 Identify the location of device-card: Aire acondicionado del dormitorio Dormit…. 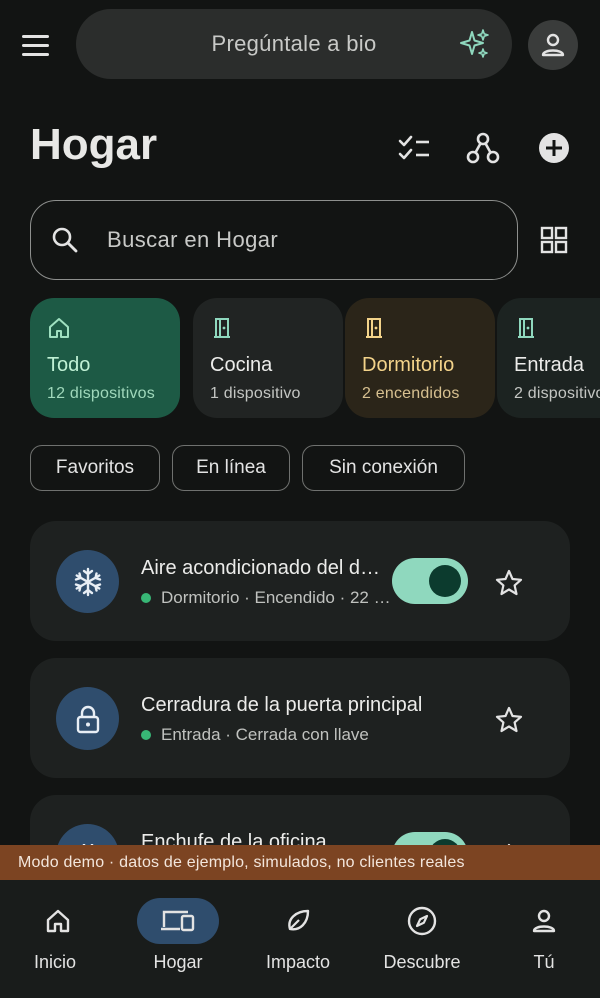
(300, 581).